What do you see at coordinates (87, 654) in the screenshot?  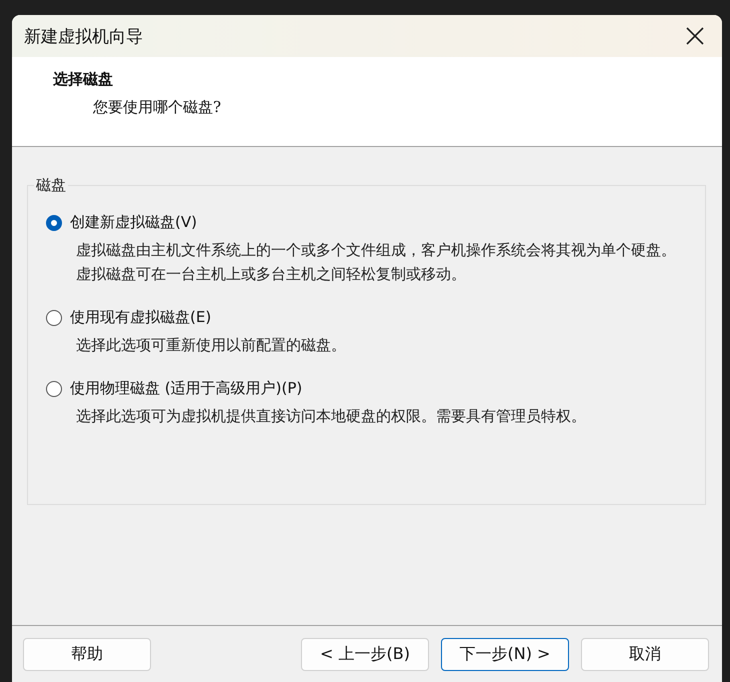 I see `dialog-button: 帮助` at bounding box center [87, 654].